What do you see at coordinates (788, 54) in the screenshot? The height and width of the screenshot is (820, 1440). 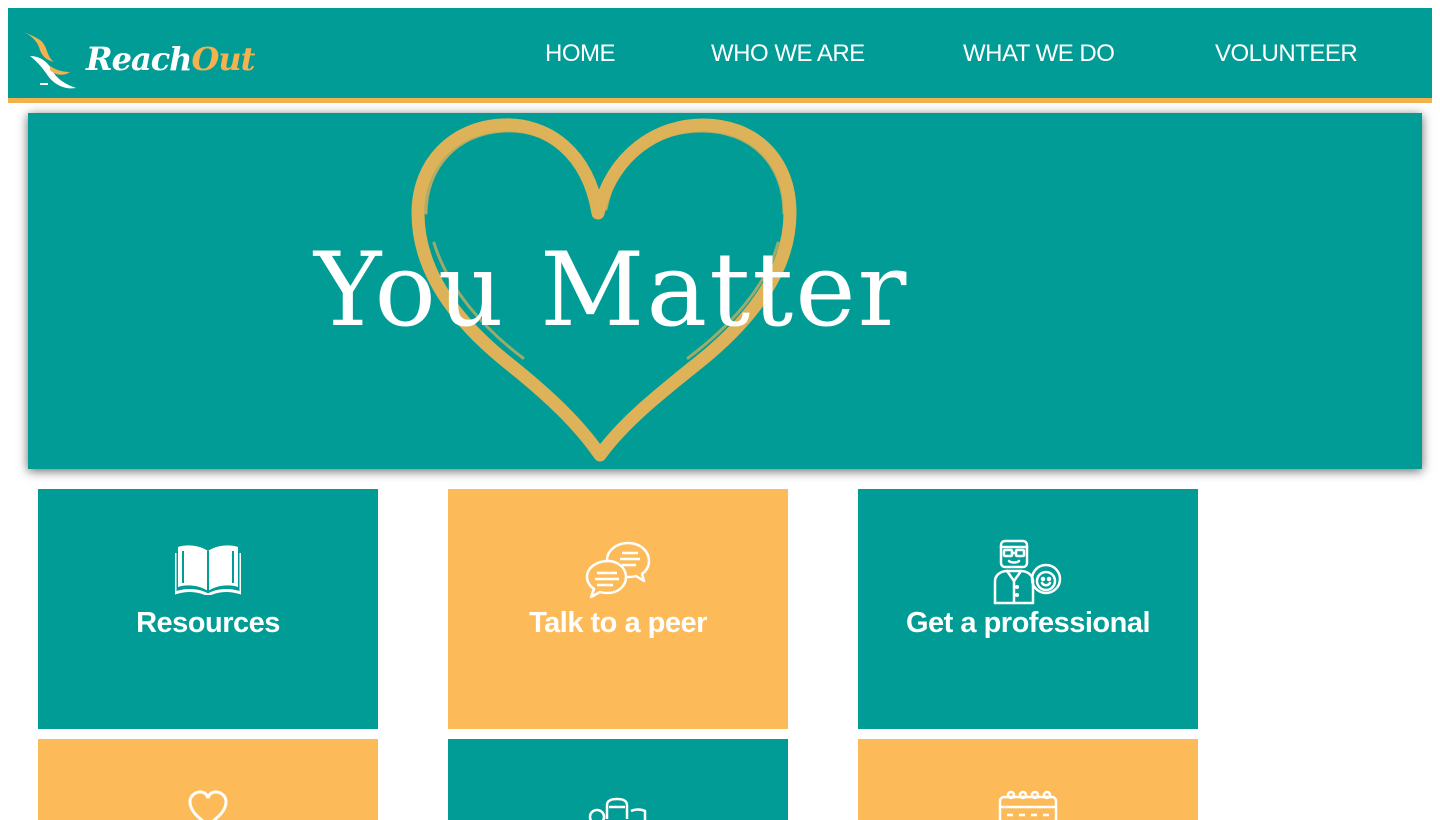 I see `nav-who-we-are: WHO WE ARE` at bounding box center [788, 54].